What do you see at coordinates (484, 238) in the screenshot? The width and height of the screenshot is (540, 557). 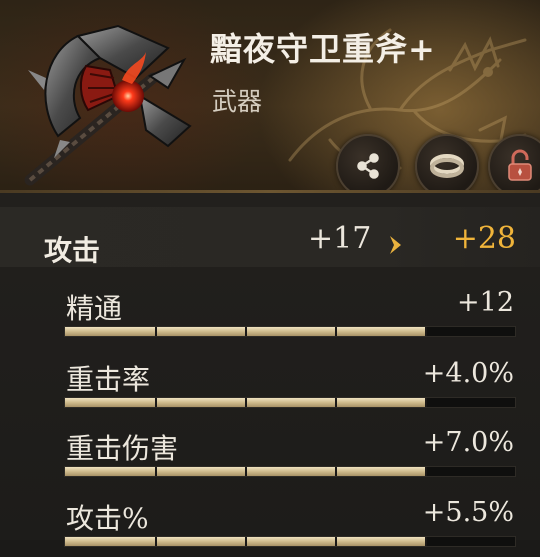 I see `attack-new-value: +28` at bounding box center [484, 238].